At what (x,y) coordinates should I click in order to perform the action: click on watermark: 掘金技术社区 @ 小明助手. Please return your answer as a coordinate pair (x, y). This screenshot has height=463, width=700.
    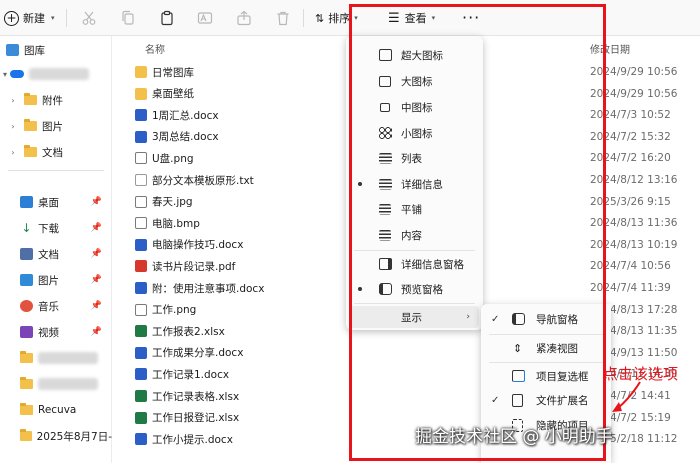
    Looking at the image, I should click on (514, 437).